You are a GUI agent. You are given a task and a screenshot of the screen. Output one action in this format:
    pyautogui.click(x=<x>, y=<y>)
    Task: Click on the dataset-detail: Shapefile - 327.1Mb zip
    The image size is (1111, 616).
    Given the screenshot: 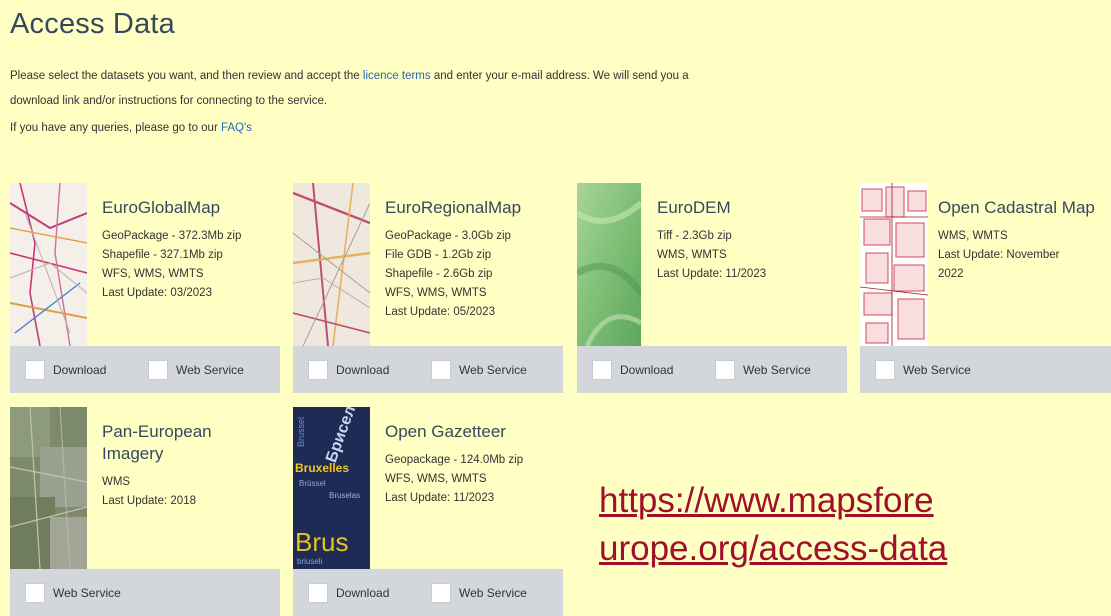 What is the action you would take?
    pyautogui.click(x=162, y=255)
    